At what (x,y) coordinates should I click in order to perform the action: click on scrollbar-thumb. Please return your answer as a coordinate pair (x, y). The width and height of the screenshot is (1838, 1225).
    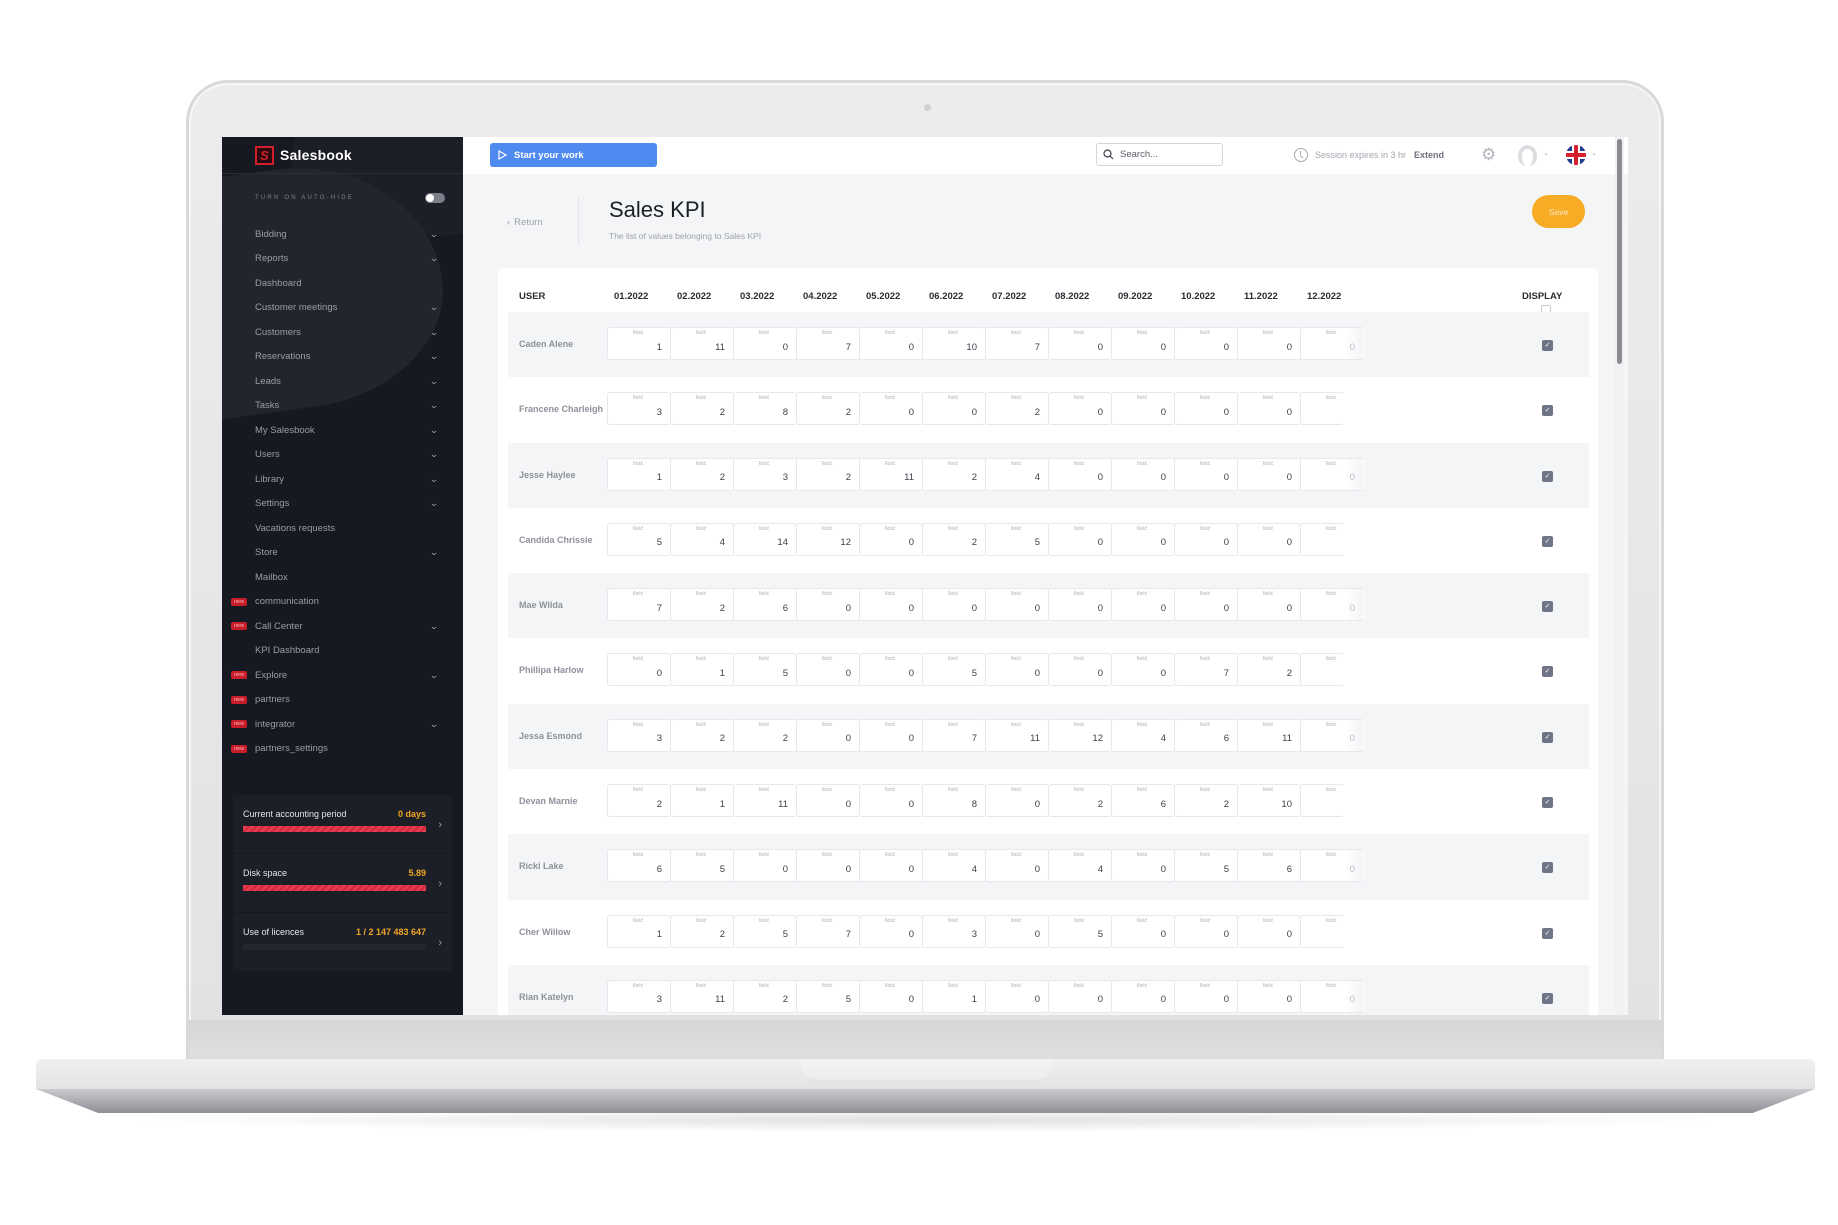
    Looking at the image, I should click on (1619, 251).